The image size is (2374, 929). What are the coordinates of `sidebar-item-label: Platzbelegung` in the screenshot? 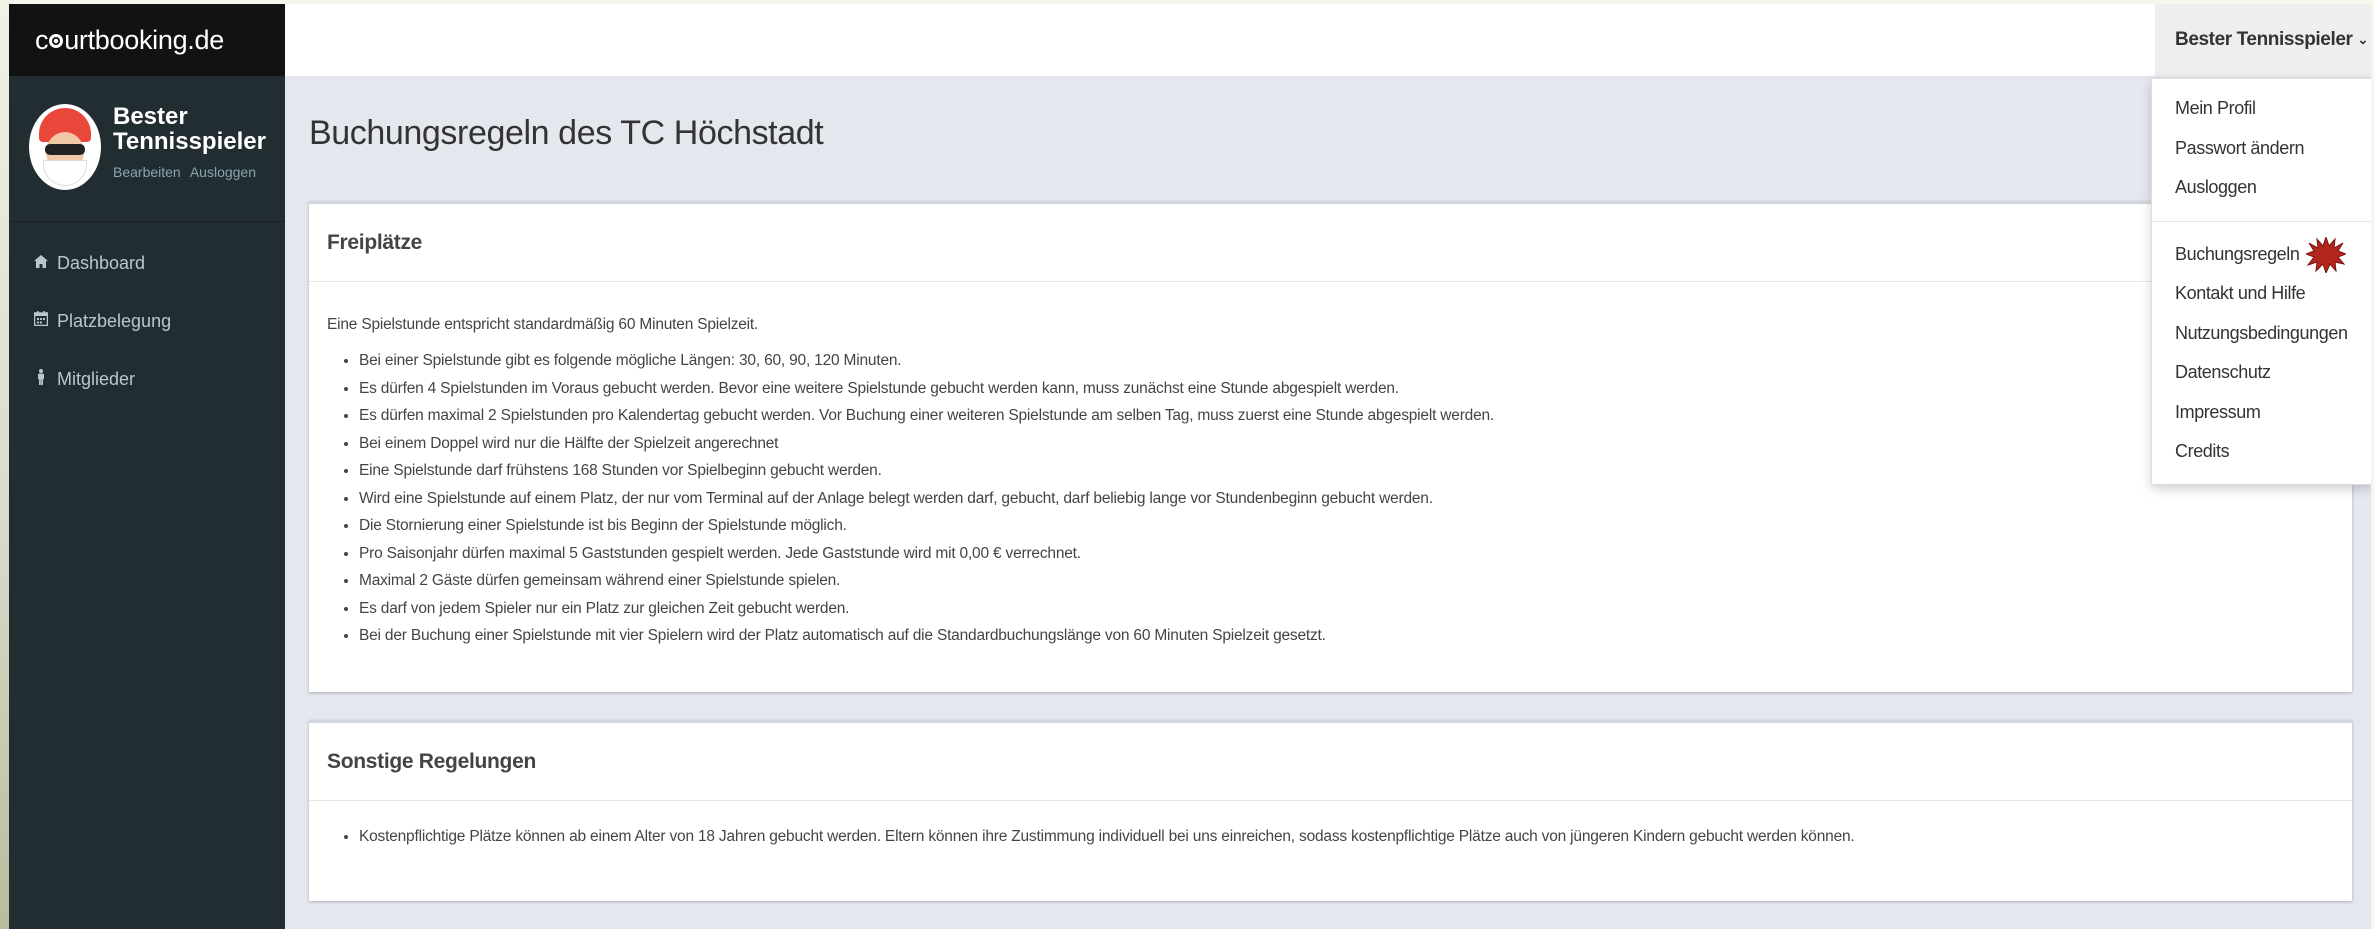 It's located at (114, 320).